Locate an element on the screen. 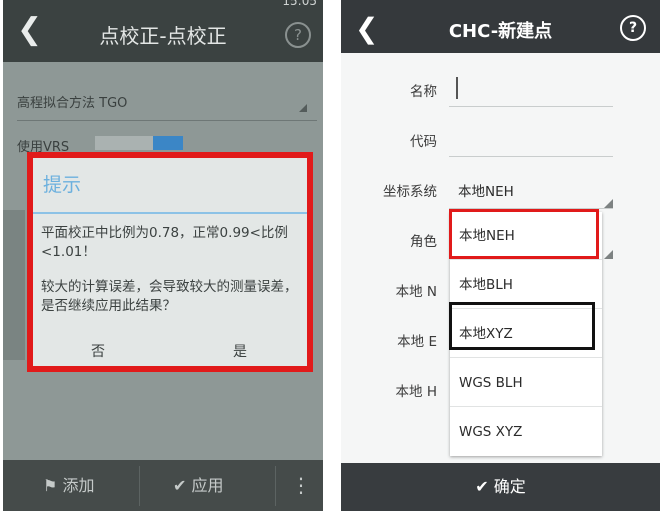  coord-system-label: 坐标系统 is located at coordinates (410, 192).